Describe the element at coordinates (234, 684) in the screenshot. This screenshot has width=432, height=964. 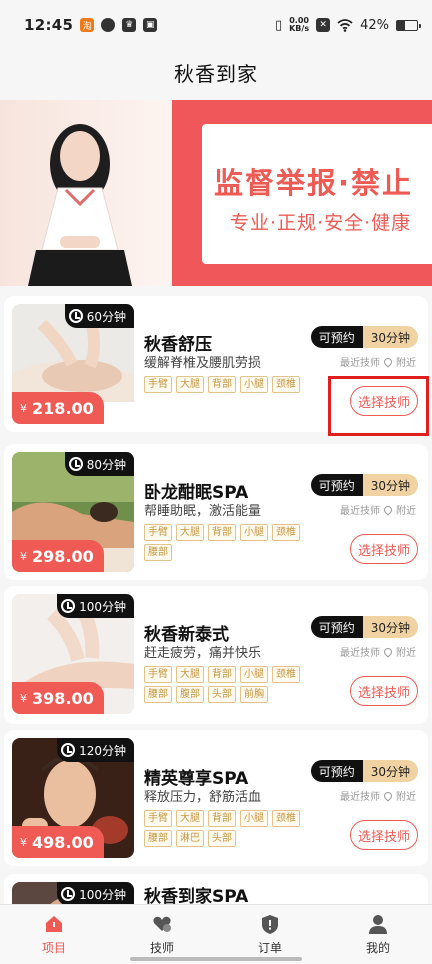
I see `body-part-tags: 手臂 大腿 背部 小腿 颈椎 腰部 腹部 头部 前胸` at that location.